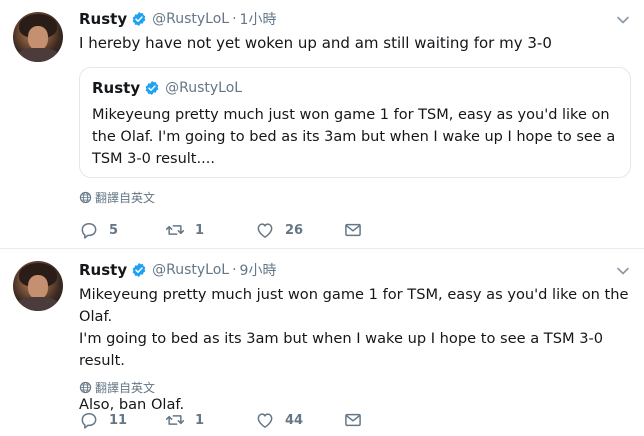 The image size is (644, 436). What do you see at coordinates (204, 88) in the screenshot?
I see `quoted-user-handle: @RustyLoL` at bounding box center [204, 88].